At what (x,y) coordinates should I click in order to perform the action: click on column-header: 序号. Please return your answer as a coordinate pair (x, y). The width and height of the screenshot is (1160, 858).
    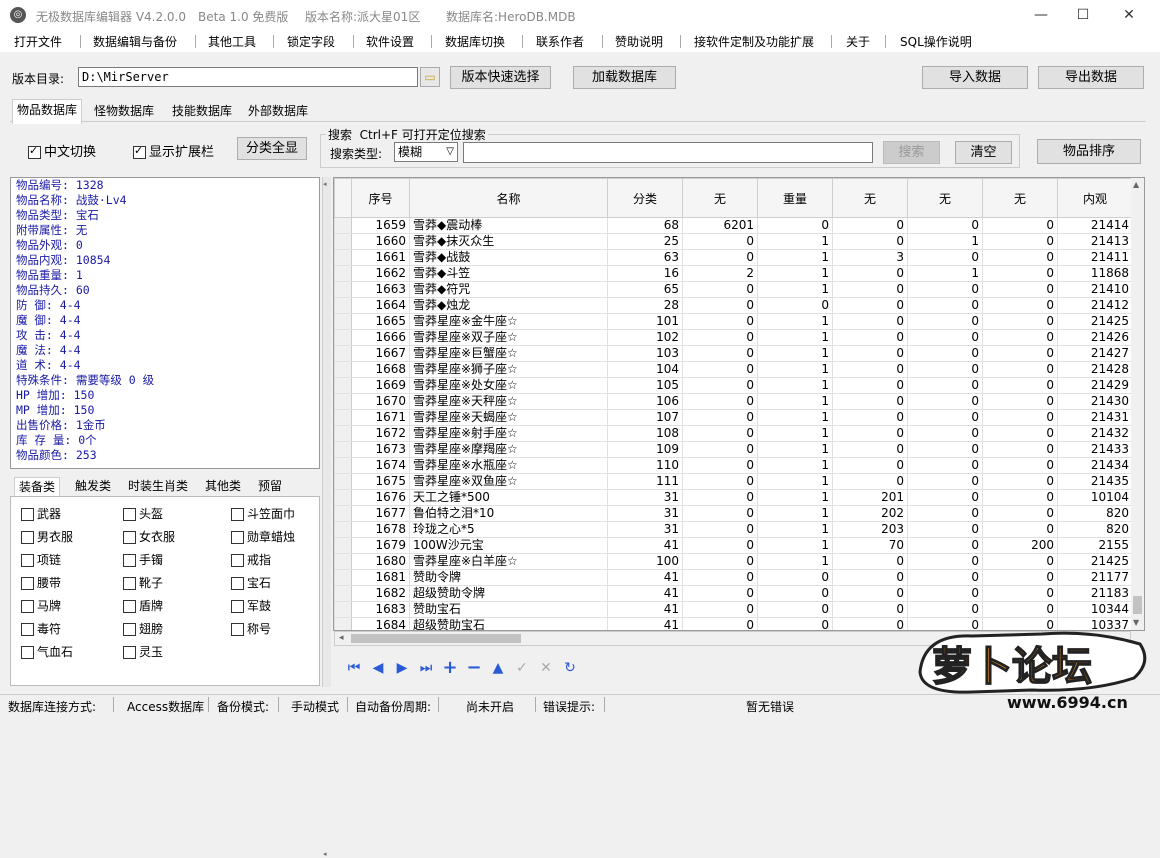
    Looking at the image, I should click on (380, 198).